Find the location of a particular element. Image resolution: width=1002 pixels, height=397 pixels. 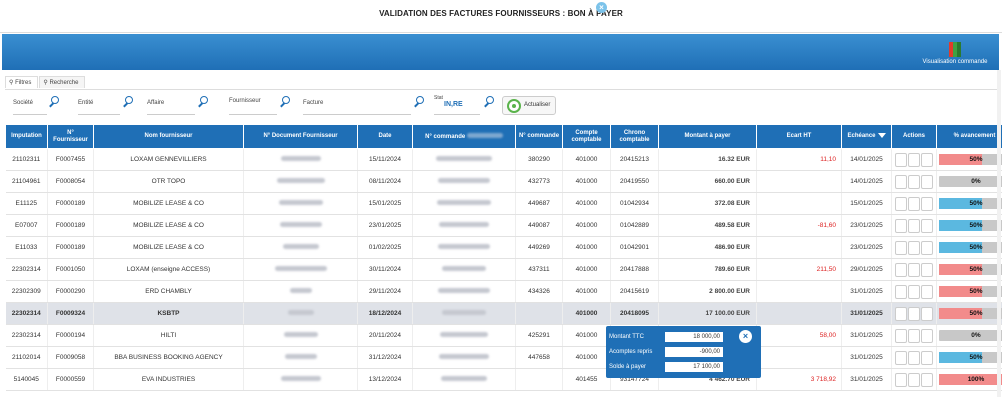

cell-montant-a-payer: 486.90 EUR is located at coordinates (707, 247).